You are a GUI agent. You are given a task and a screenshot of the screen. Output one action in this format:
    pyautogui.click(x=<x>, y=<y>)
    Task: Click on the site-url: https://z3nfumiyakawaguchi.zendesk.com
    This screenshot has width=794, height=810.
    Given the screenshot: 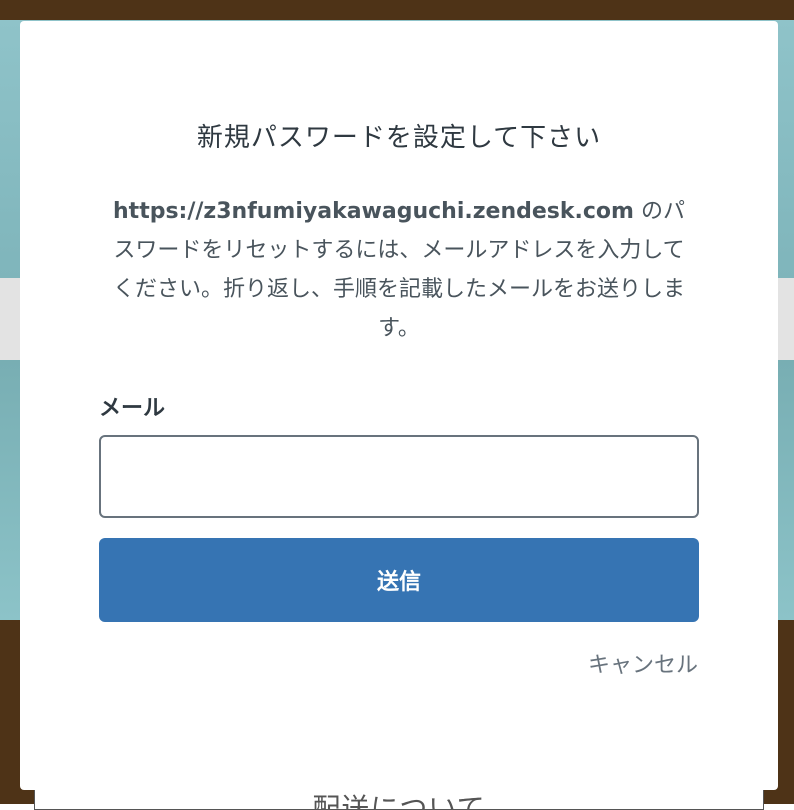 What is the action you would take?
    pyautogui.click(x=373, y=211)
    